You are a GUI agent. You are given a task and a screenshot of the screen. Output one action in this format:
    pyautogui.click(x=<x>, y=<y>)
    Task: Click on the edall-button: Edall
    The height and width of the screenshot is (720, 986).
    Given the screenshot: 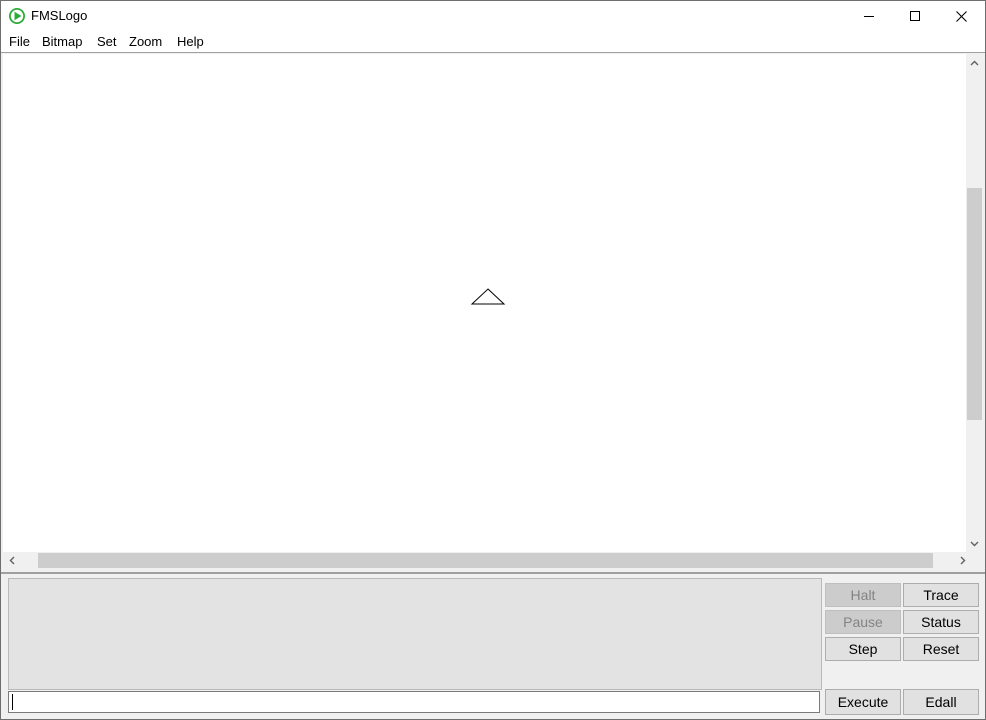 What is the action you would take?
    pyautogui.click(x=941, y=702)
    